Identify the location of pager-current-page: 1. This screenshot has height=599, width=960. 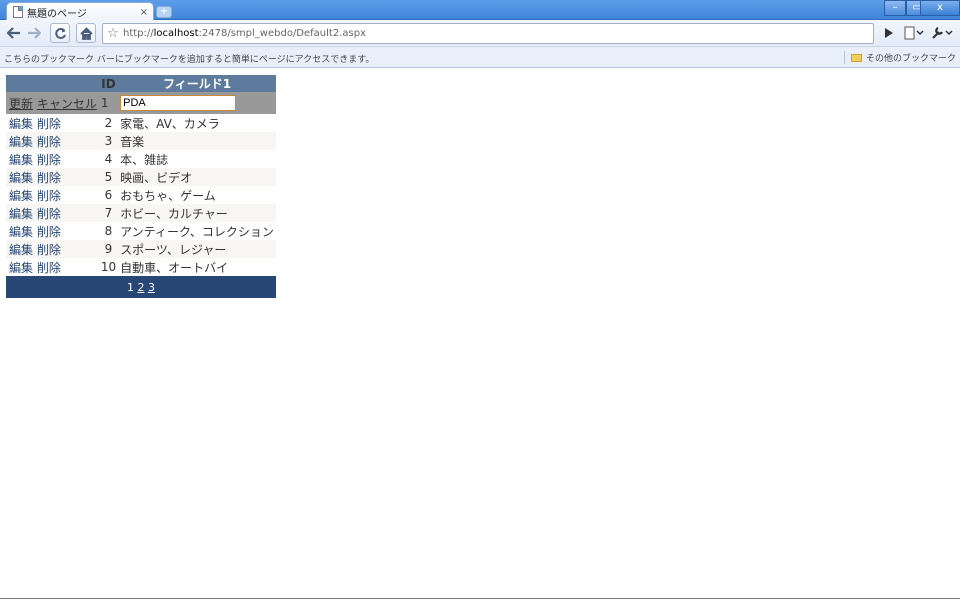
(130, 287).